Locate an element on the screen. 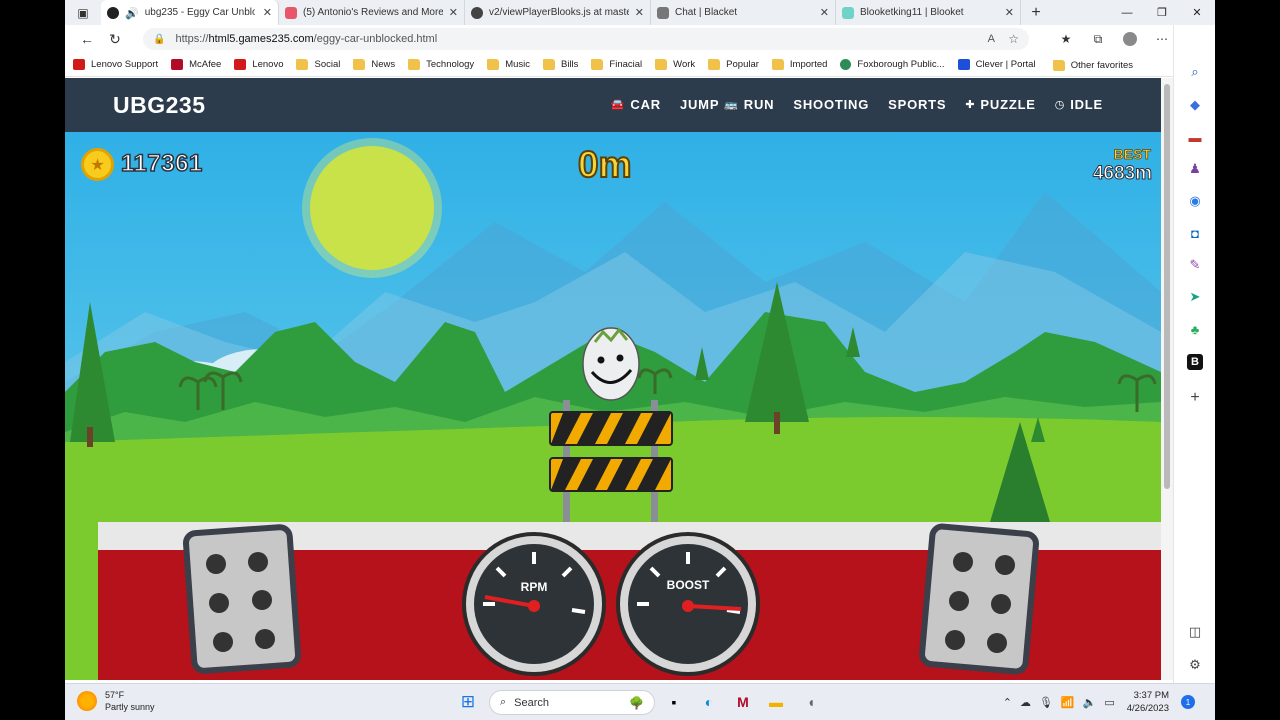  collections-icon: ⧉ is located at coordinates (1098, 39).